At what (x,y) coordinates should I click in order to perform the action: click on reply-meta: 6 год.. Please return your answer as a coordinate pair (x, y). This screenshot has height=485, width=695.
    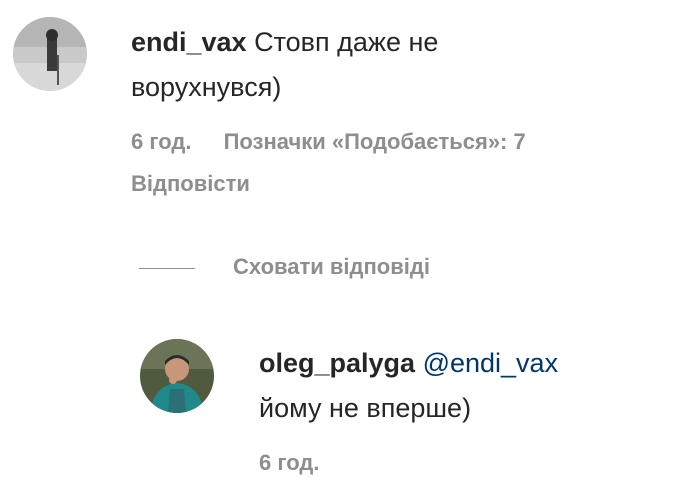
    Looking at the image, I should click on (289, 463).